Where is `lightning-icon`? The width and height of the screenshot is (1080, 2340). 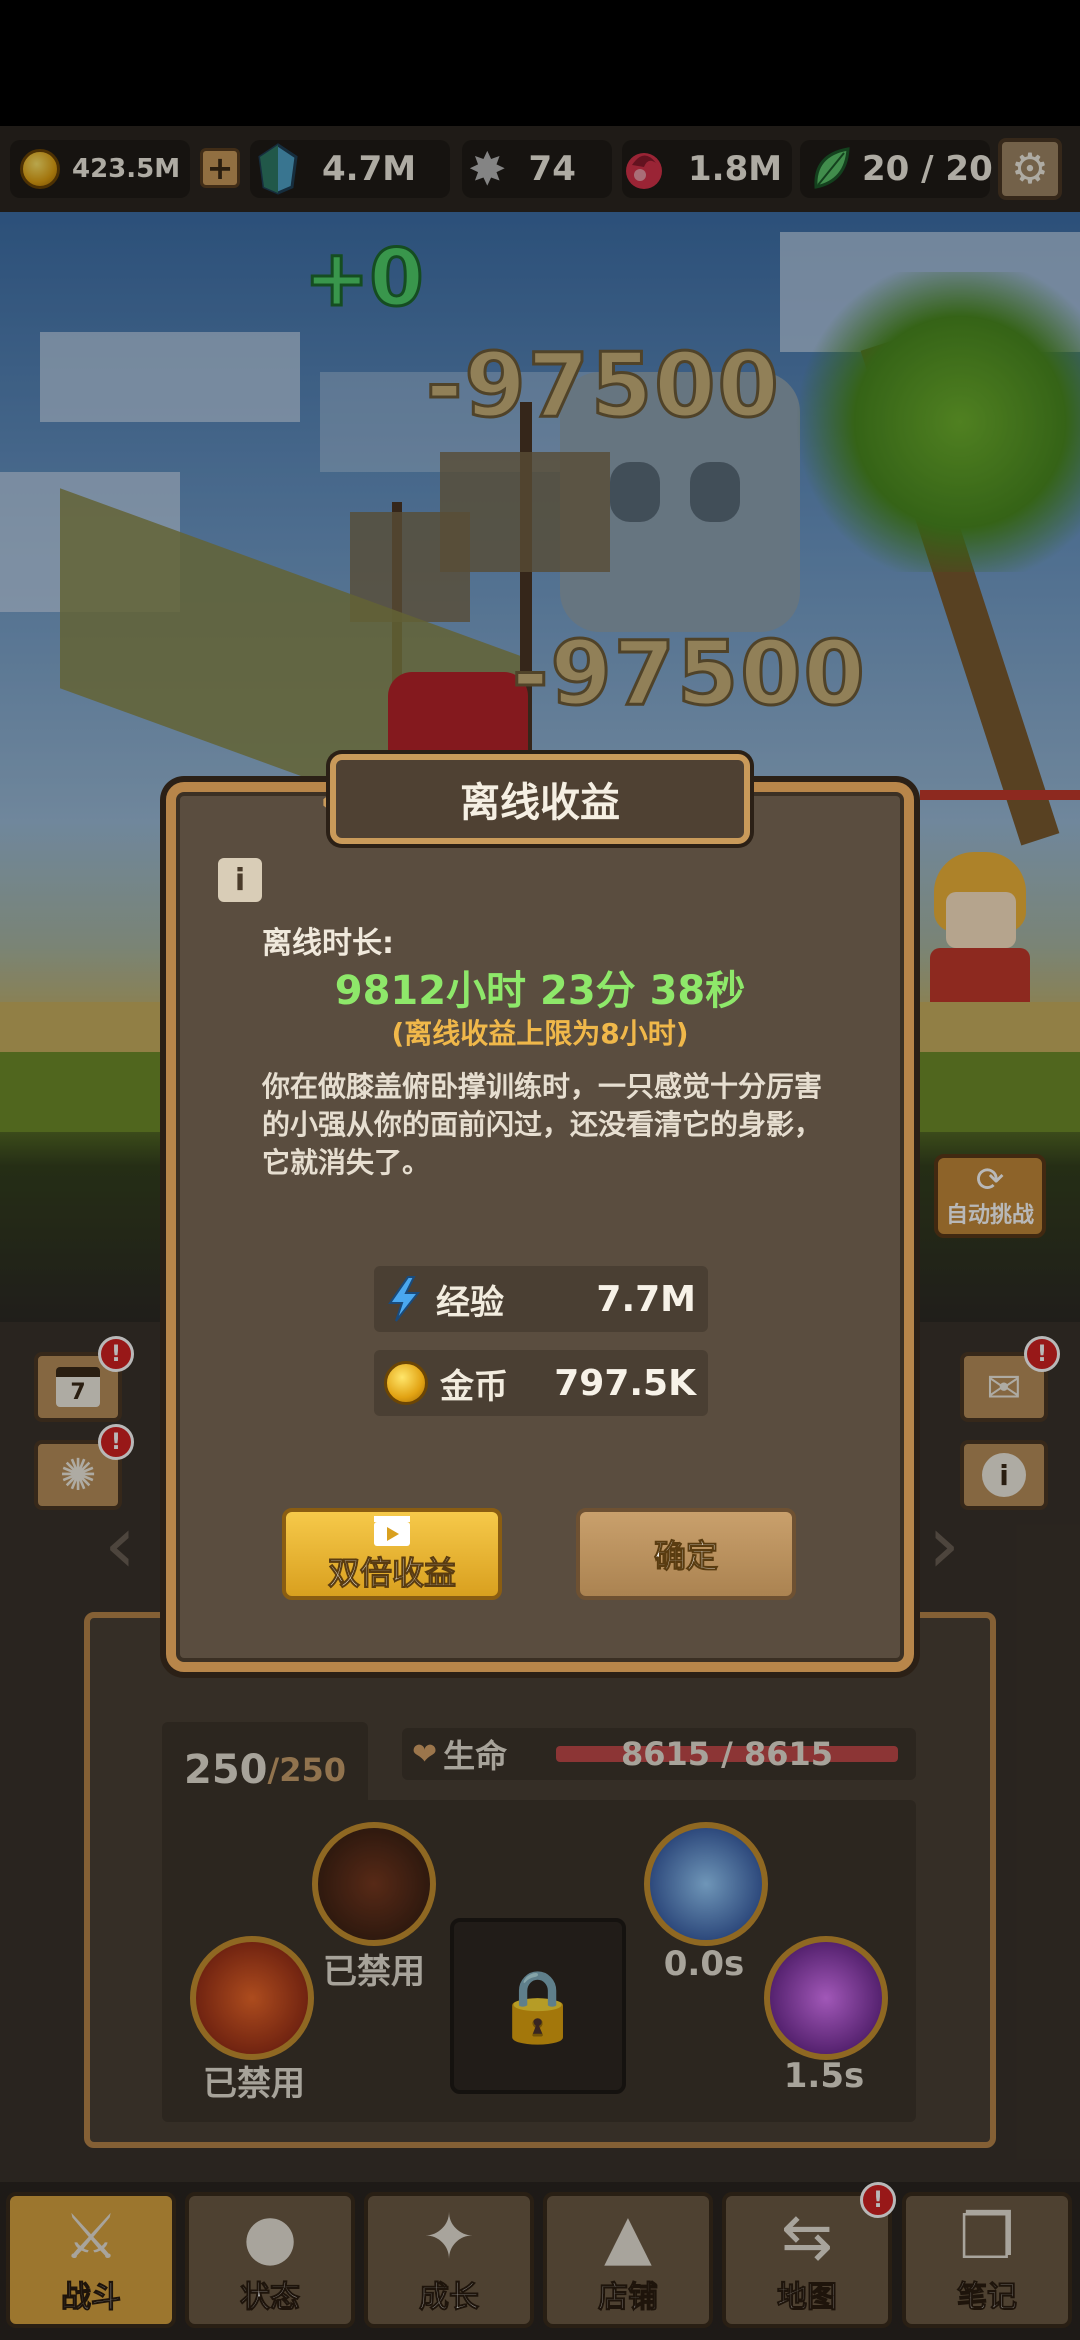 lightning-icon is located at coordinates (404, 1299).